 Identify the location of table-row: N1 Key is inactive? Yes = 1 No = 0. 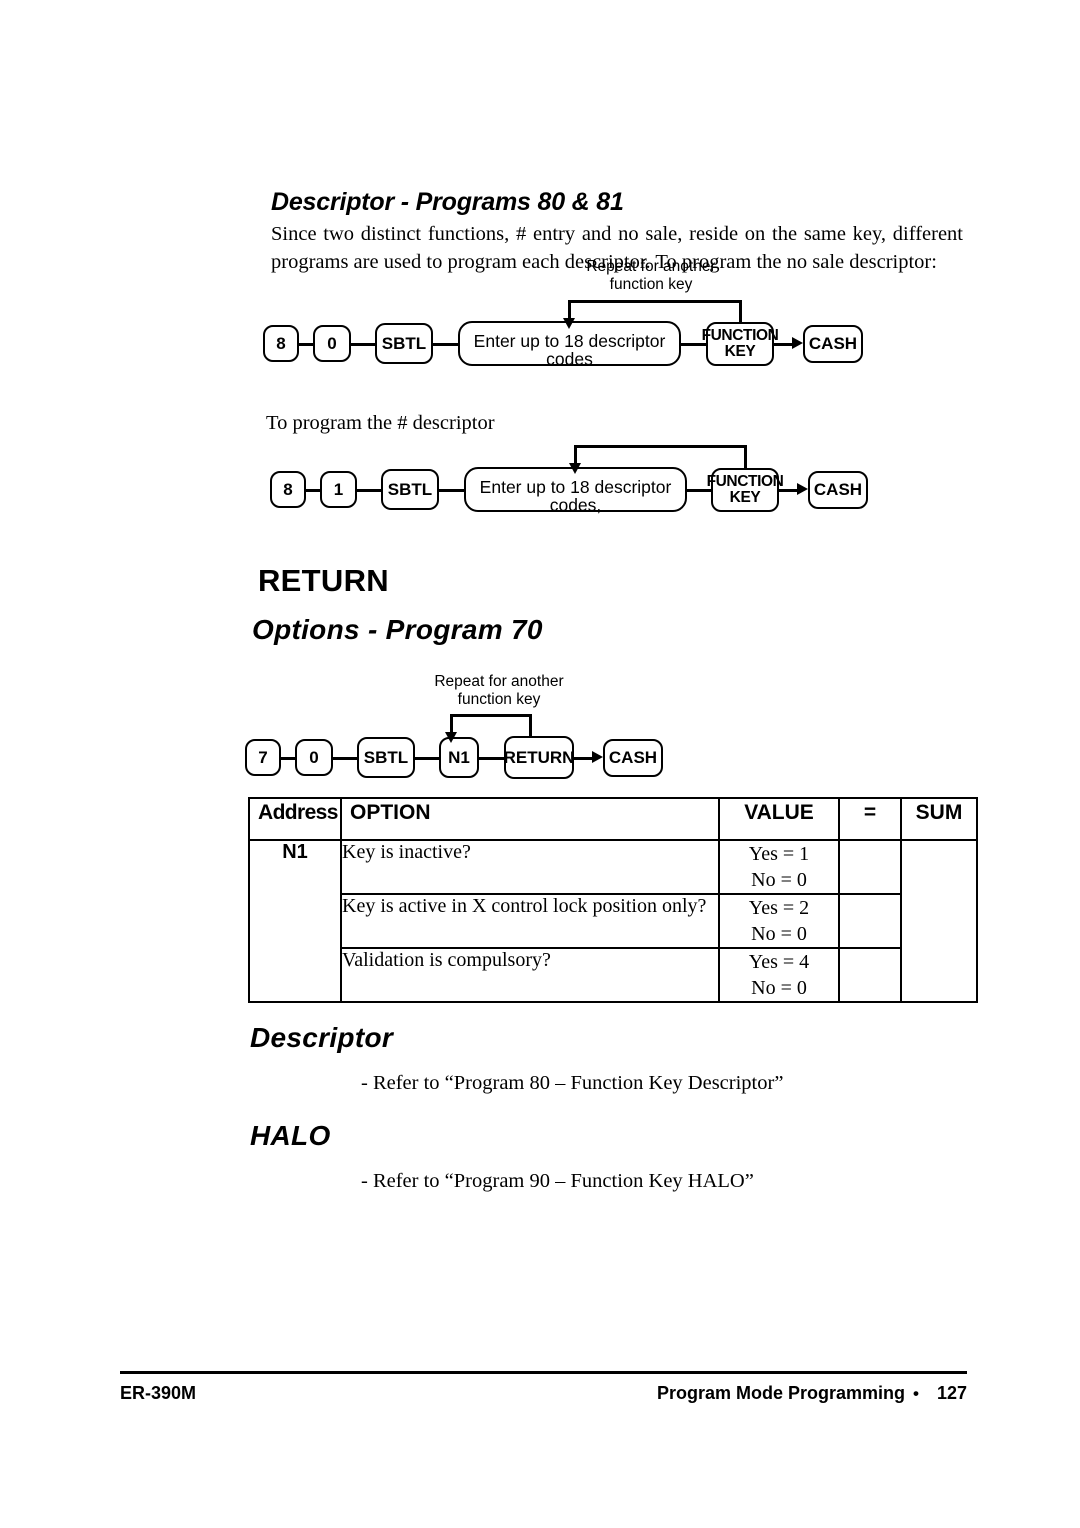
(613, 921).